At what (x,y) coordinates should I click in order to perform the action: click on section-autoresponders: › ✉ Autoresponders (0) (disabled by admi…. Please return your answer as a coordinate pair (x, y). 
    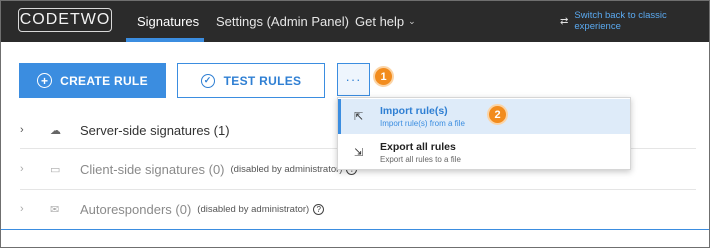
    Looking at the image, I should click on (350, 209).